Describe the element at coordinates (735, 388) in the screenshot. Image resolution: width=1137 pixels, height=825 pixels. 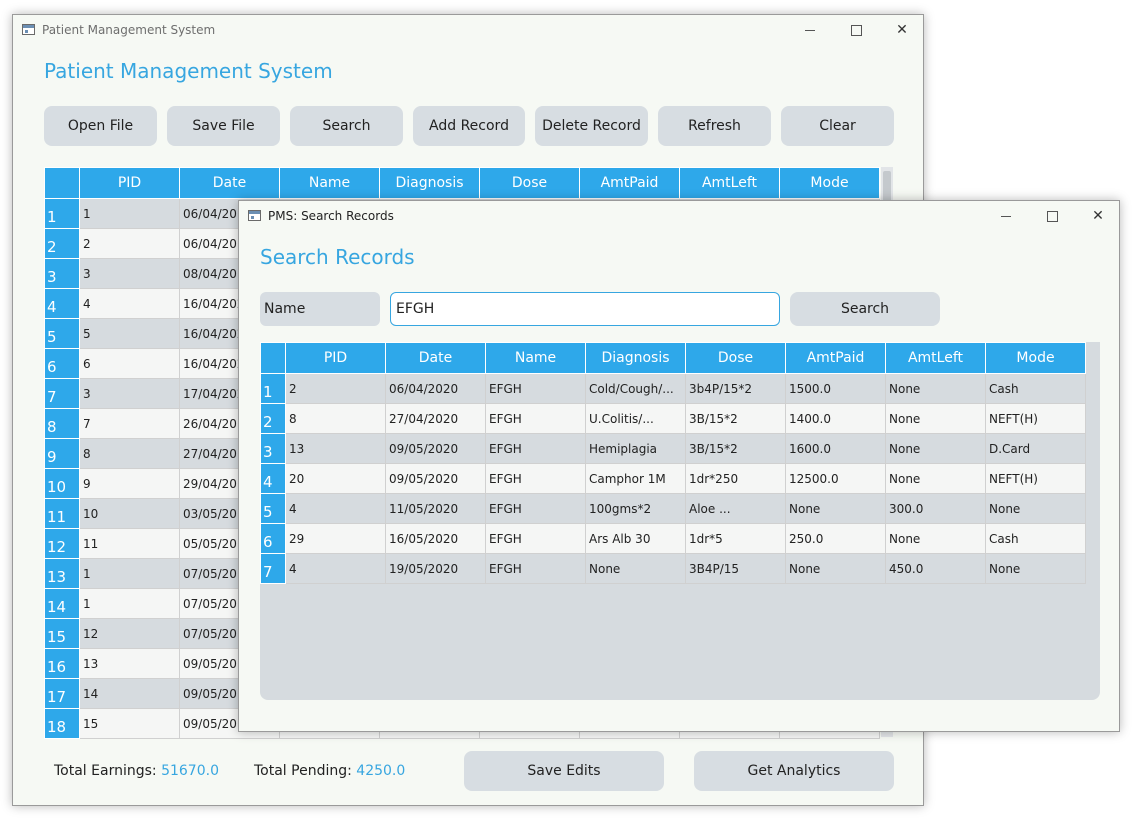
I see `cell-dose: 3b4P/15*2` at that location.